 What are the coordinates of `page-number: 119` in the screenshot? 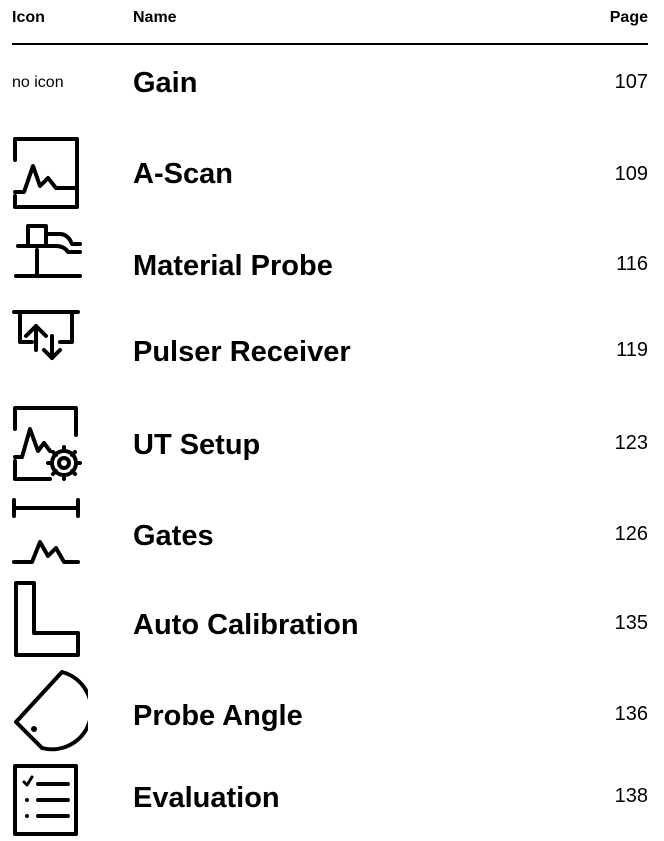 It's located at (632, 350).